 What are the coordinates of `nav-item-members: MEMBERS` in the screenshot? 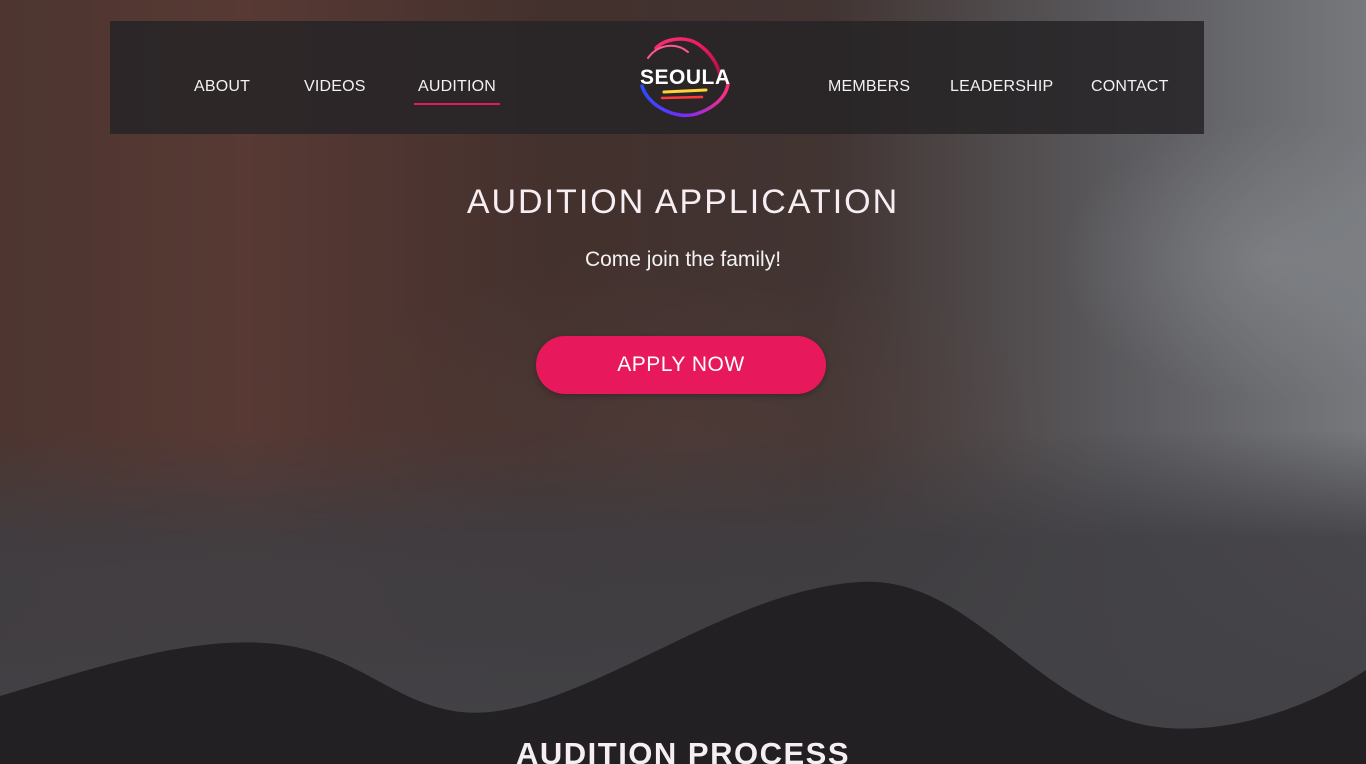 It's located at (869, 87).